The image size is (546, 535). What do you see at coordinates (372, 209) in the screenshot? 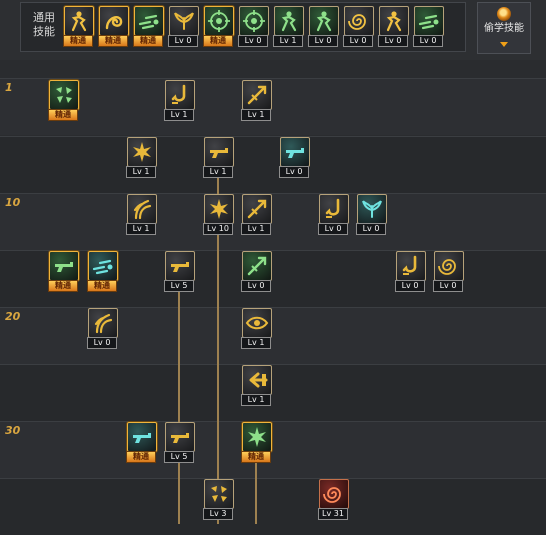
I see `skill-r3-e-icon` at bounding box center [372, 209].